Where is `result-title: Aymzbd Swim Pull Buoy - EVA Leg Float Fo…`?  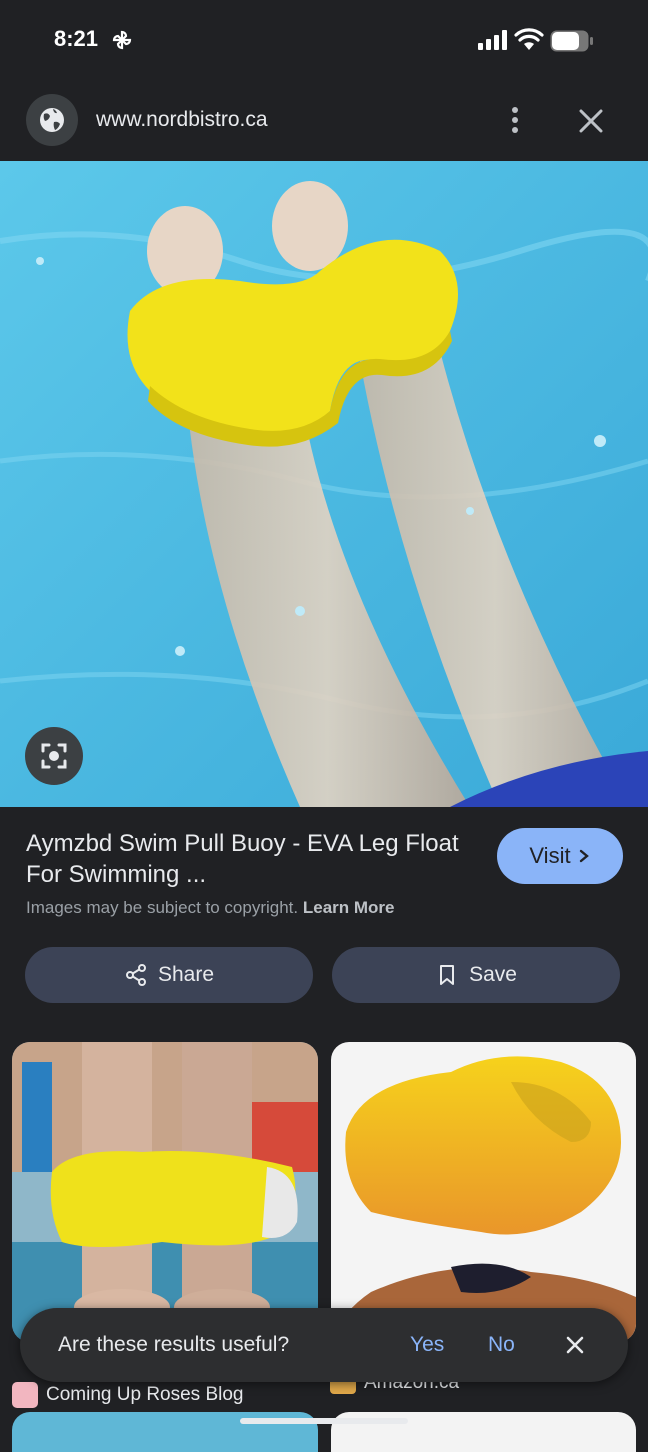 result-title: Aymzbd Swim Pull Buoy - EVA Leg Float Fo… is located at coordinates (246, 859).